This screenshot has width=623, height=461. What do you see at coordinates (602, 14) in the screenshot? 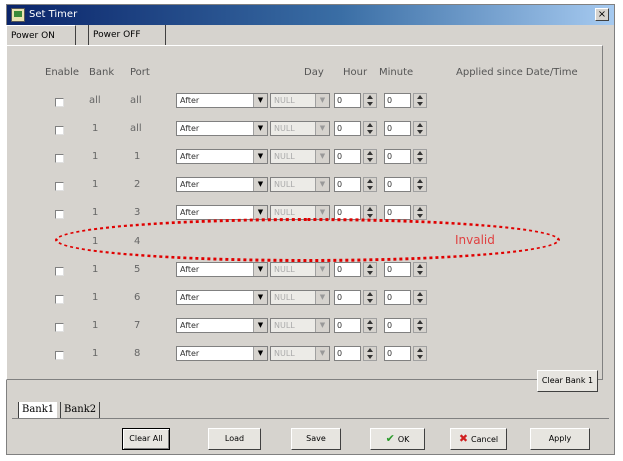
I see `close-button: ×` at bounding box center [602, 14].